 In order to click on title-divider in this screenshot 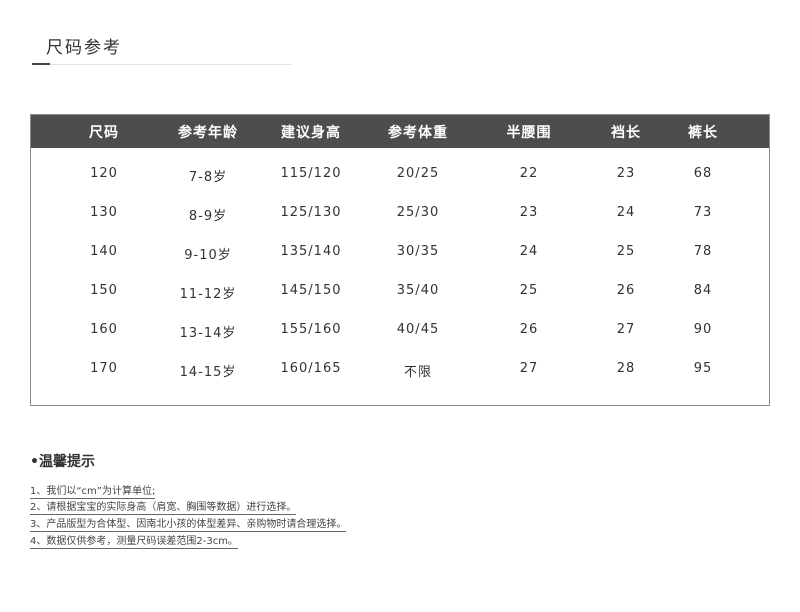, I will do `click(162, 64)`.